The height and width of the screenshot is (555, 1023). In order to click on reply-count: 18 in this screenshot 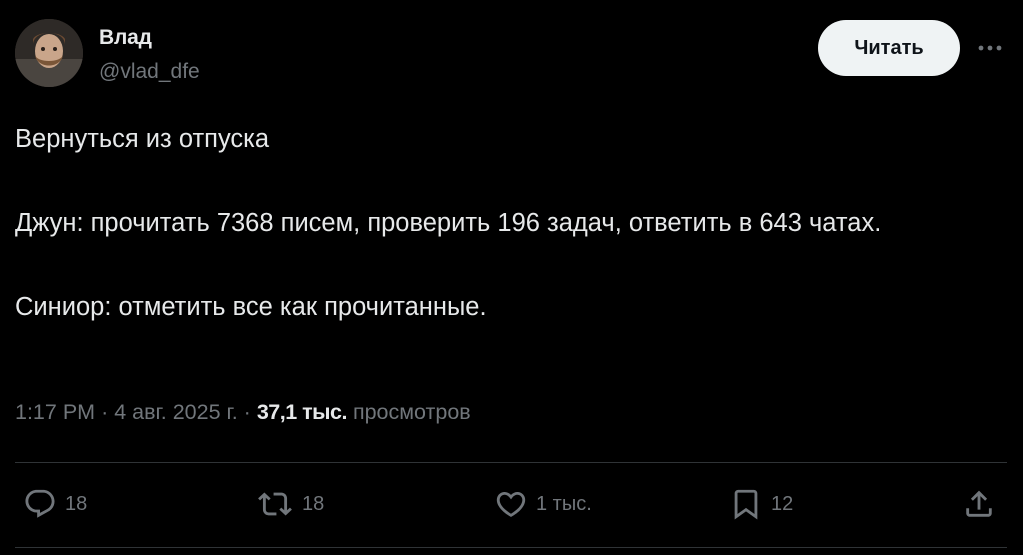, I will do `click(76, 503)`.